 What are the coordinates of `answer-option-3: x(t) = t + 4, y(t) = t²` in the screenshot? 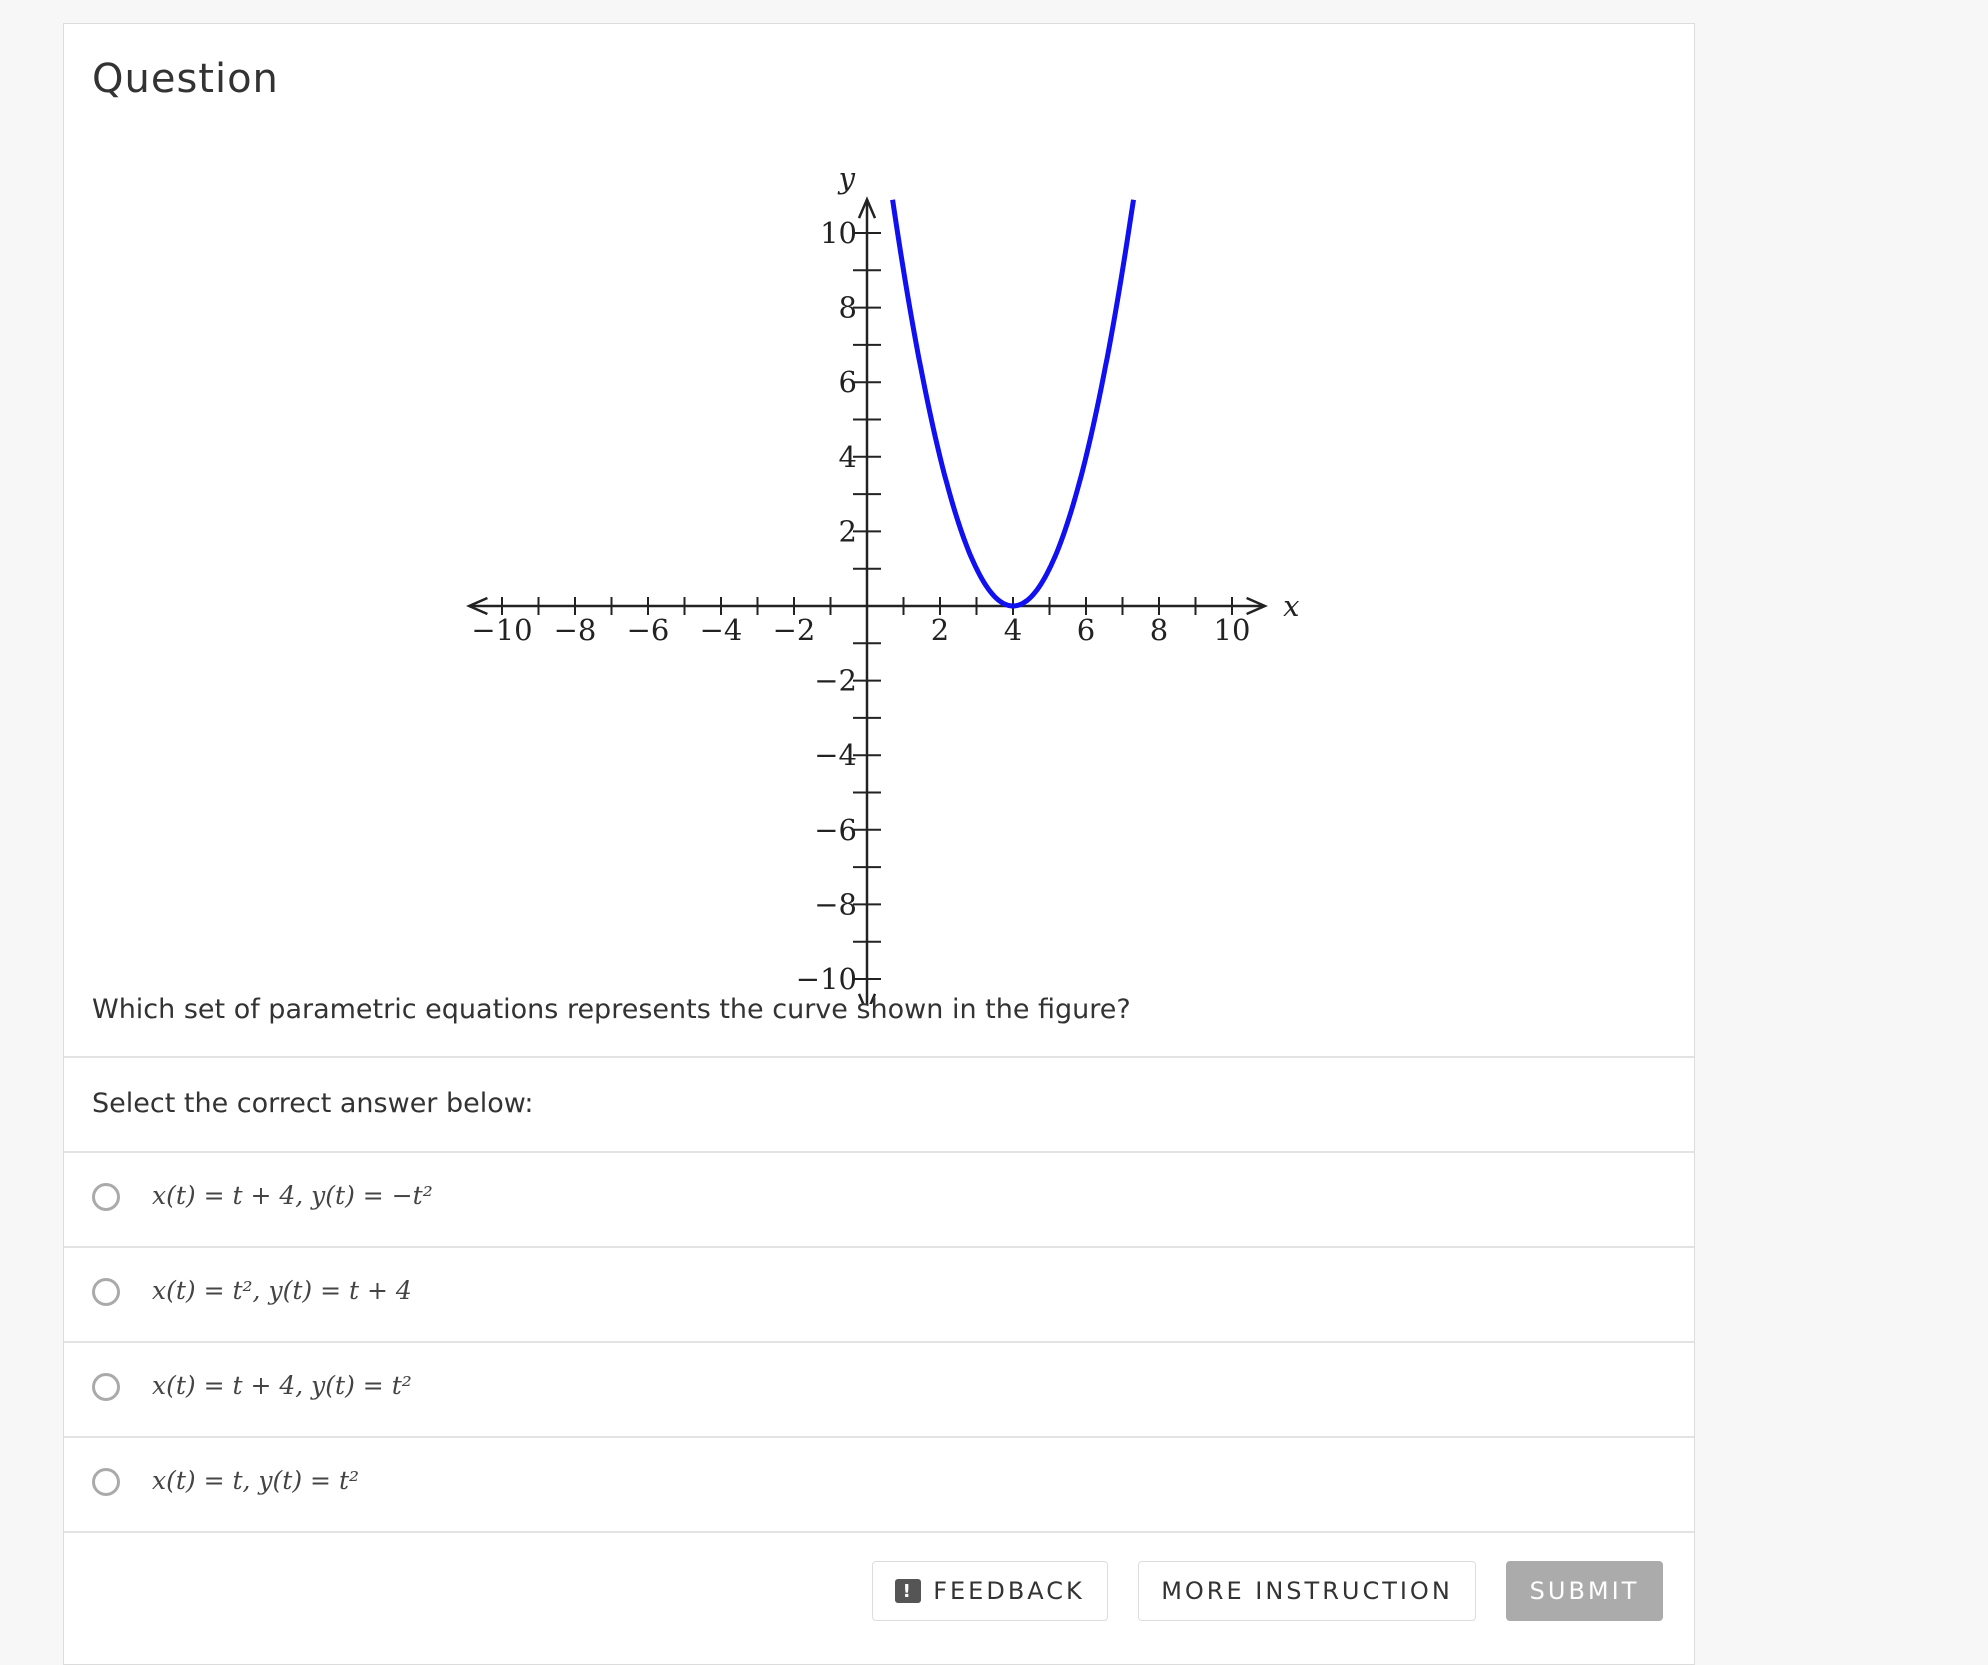 It's located at (879, 1389).